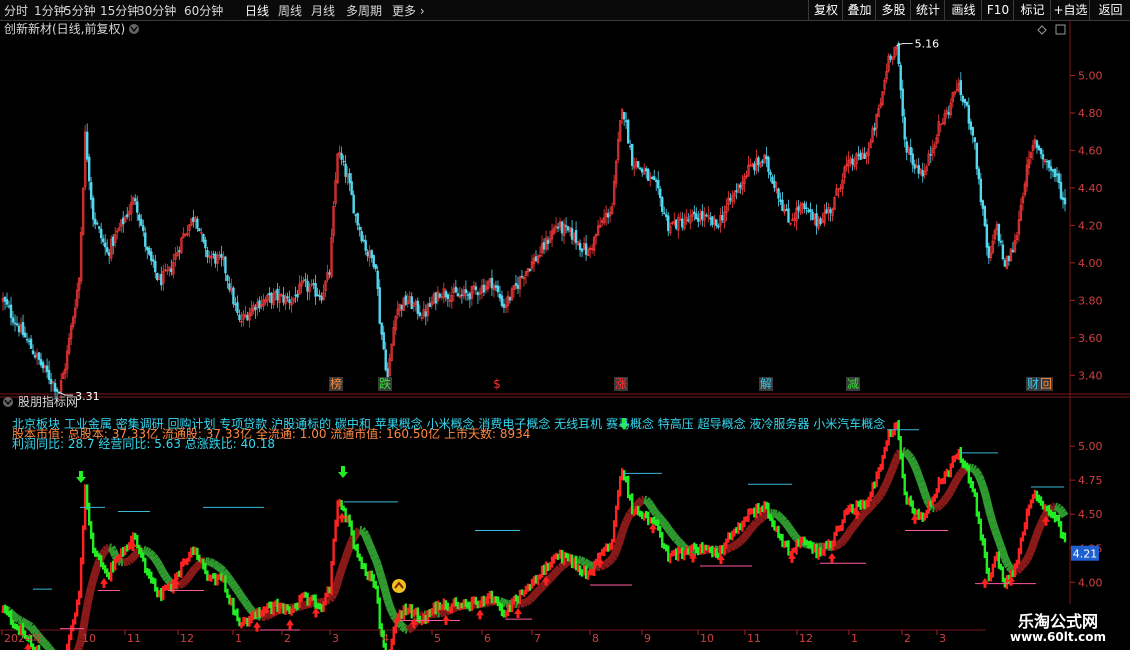 This screenshot has width=1130, height=650. I want to click on maximize-icon, so click(1060, 29).